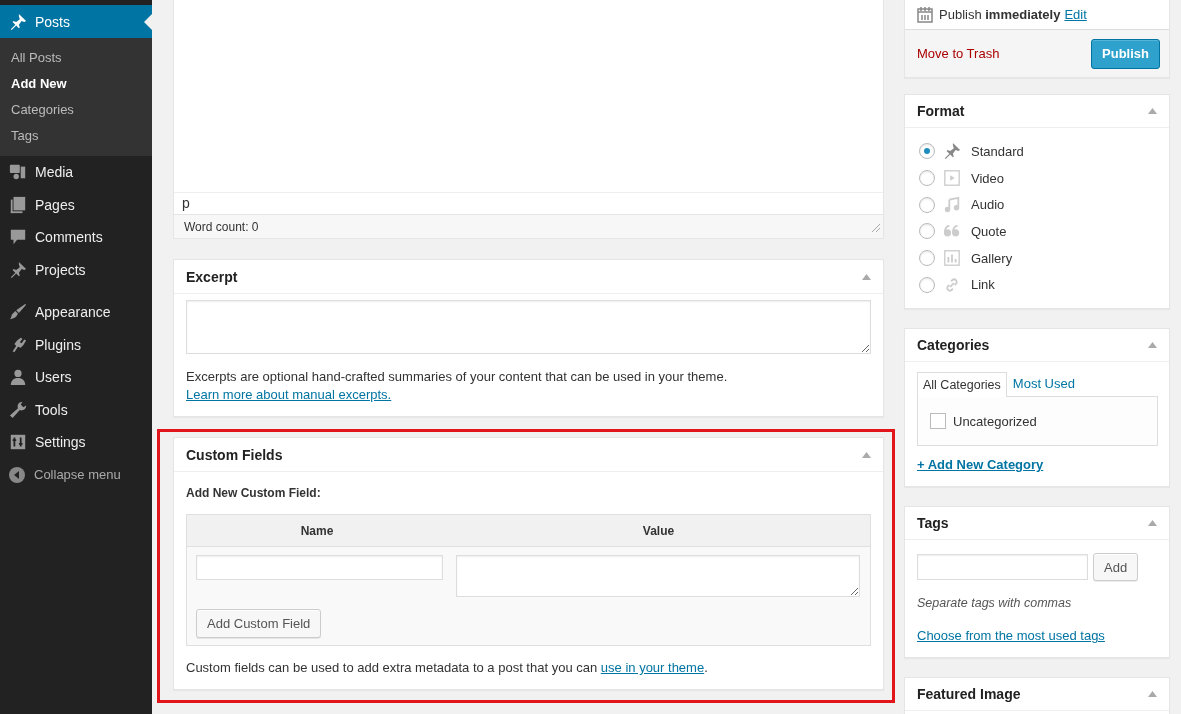 This screenshot has height=714, width=1181. Describe the element at coordinates (933, 523) in the screenshot. I see `box-title: Tags` at that location.